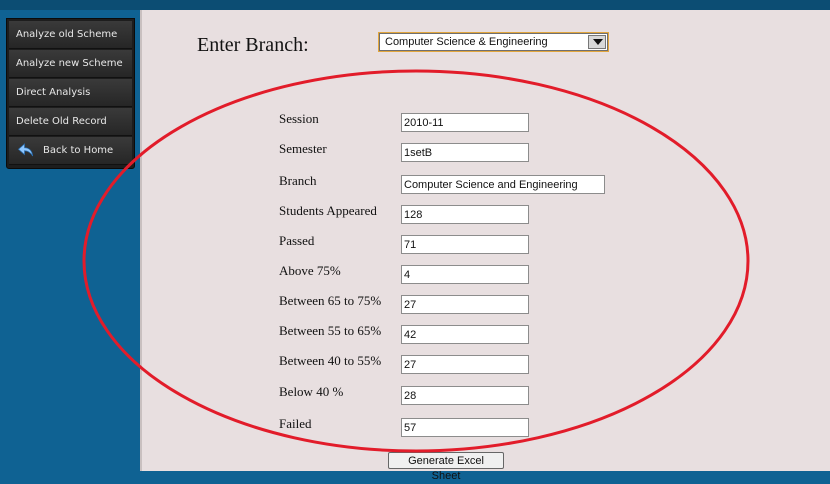 Image resolution: width=830 pixels, height=484 pixels. I want to click on sidebar-item-direct-analysis: Direct Analysis, so click(70, 93).